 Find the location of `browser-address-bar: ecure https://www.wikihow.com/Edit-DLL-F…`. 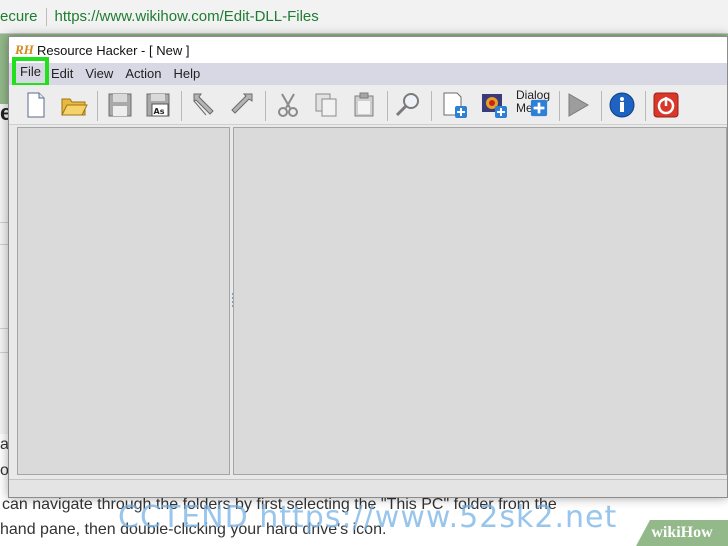

browser-address-bar: ecure https://www.wikihow.com/Edit-DLL-F… is located at coordinates (364, 17).